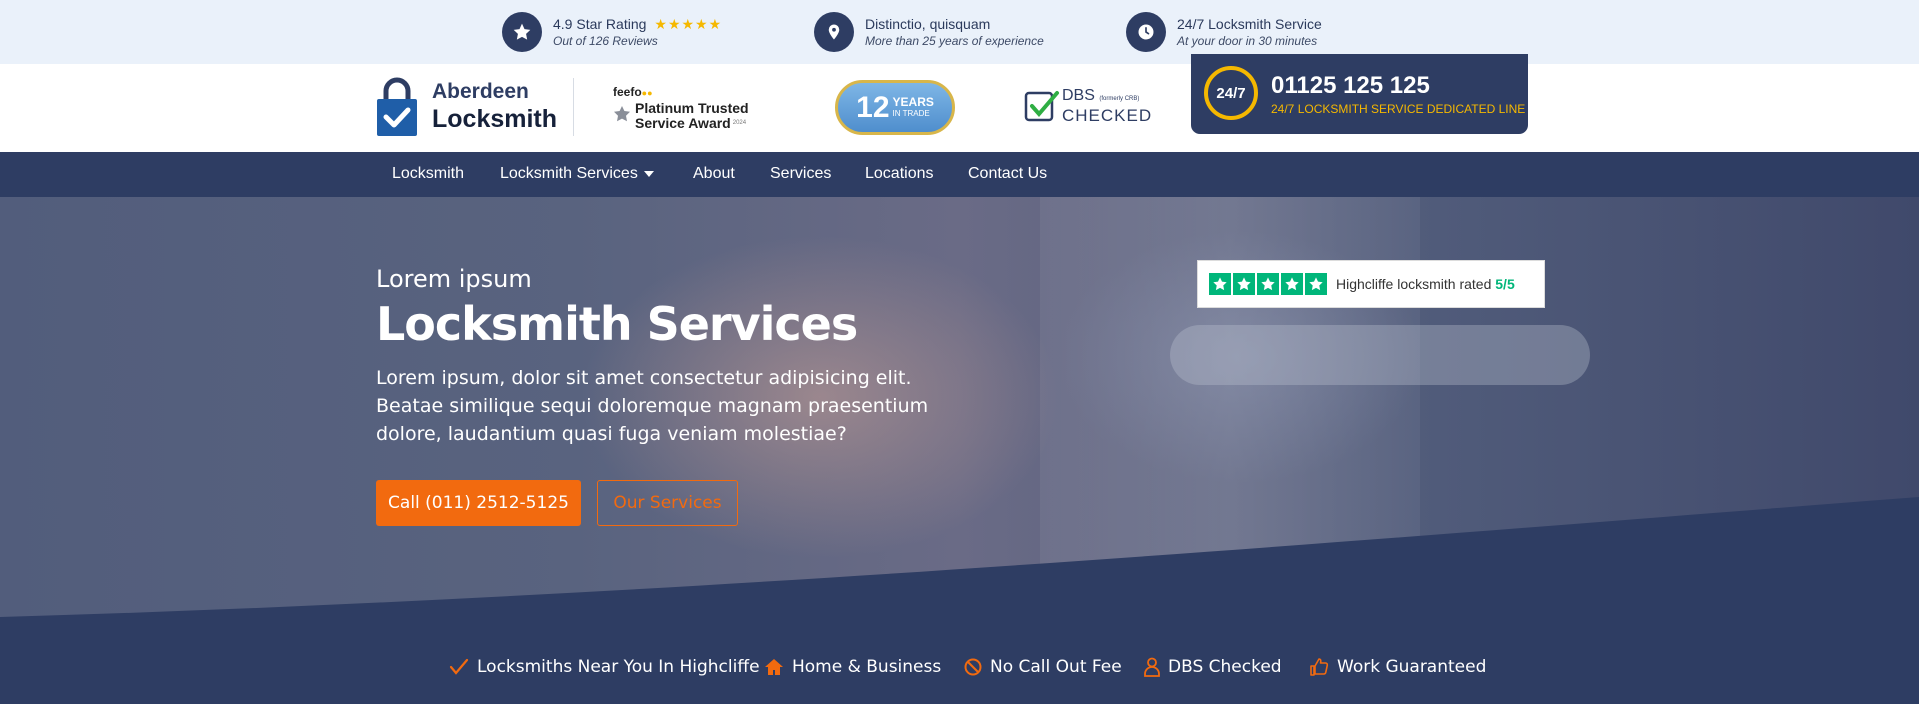 This screenshot has width=1919, height=704. What do you see at coordinates (605, 41) in the screenshot?
I see `rating-subtitle: Out of 126 Reviews` at bounding box center [605, 41].